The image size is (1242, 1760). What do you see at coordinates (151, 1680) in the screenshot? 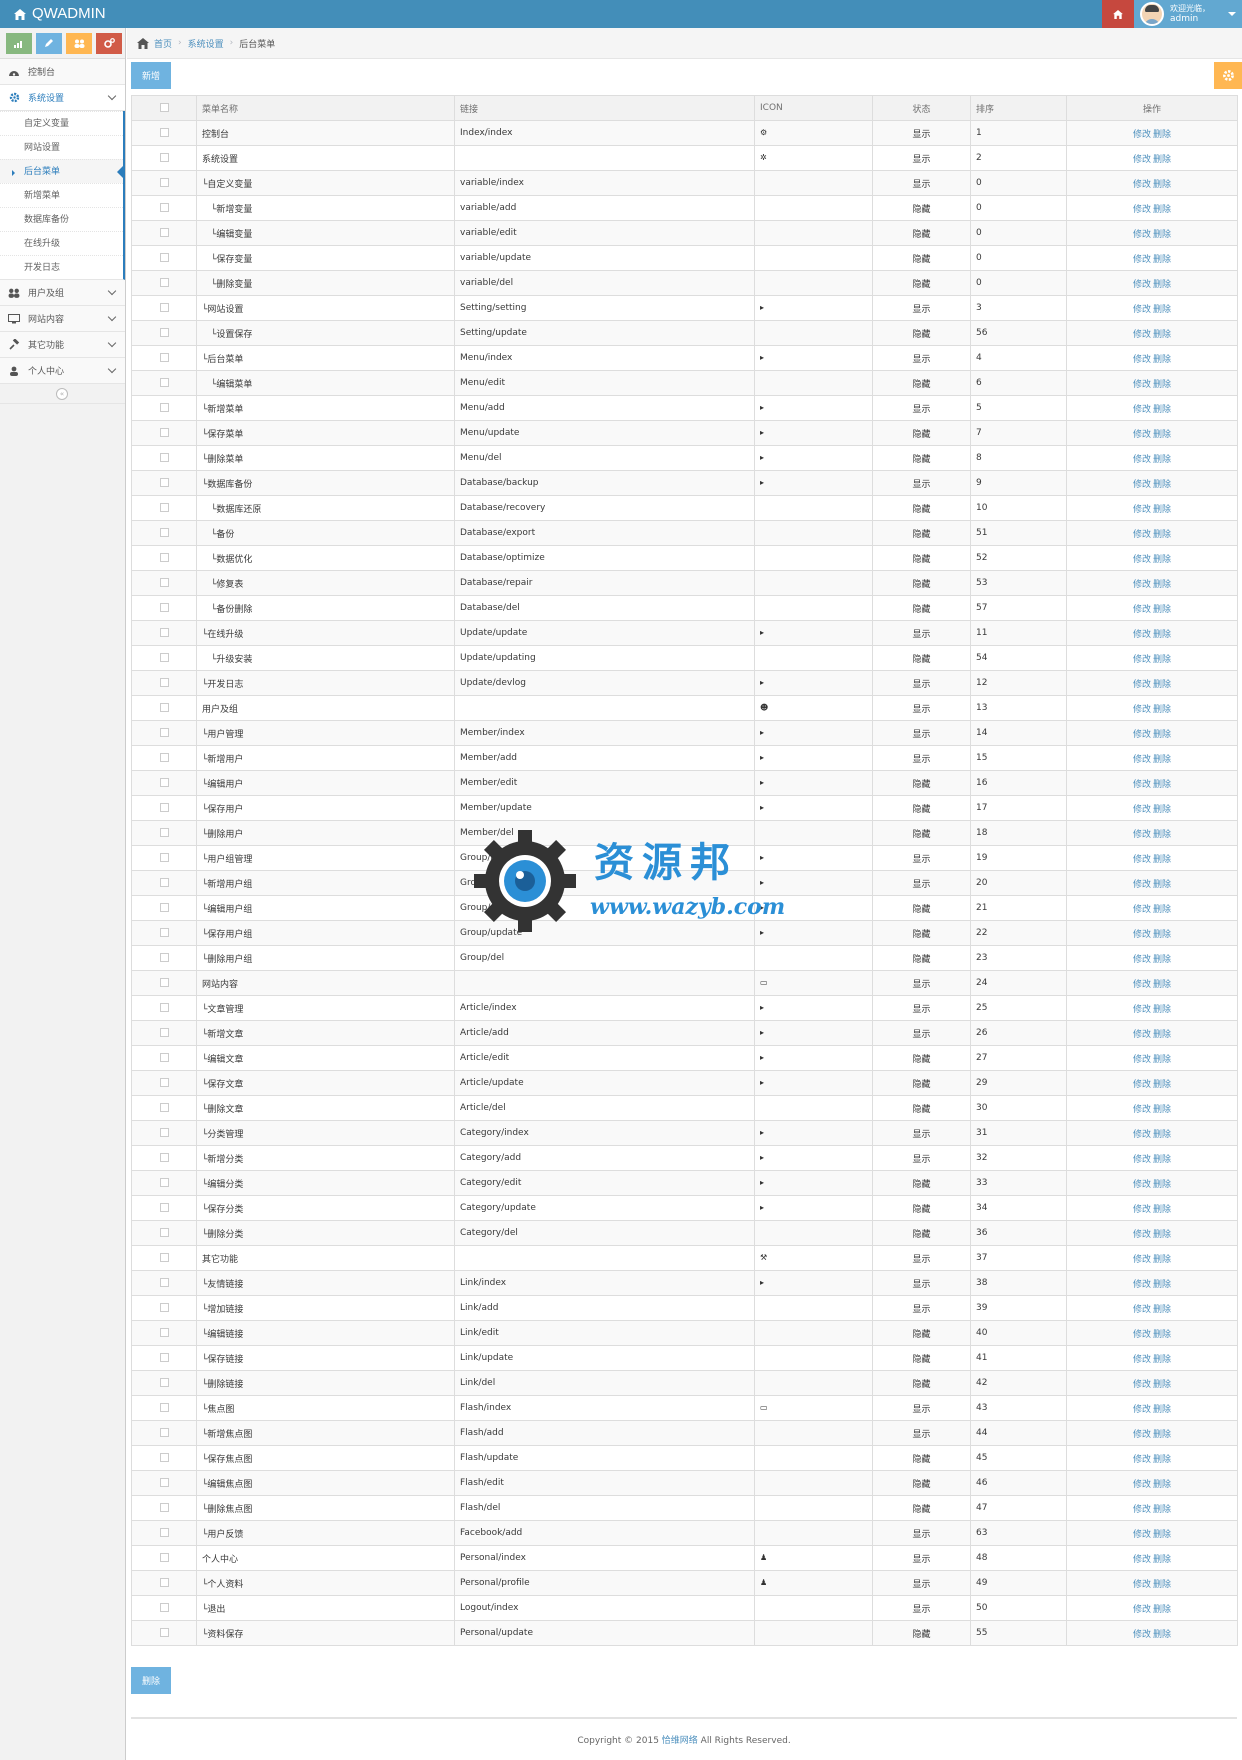
I see `bulk-delete-button: 删除` at bounding box center [151, 1680].